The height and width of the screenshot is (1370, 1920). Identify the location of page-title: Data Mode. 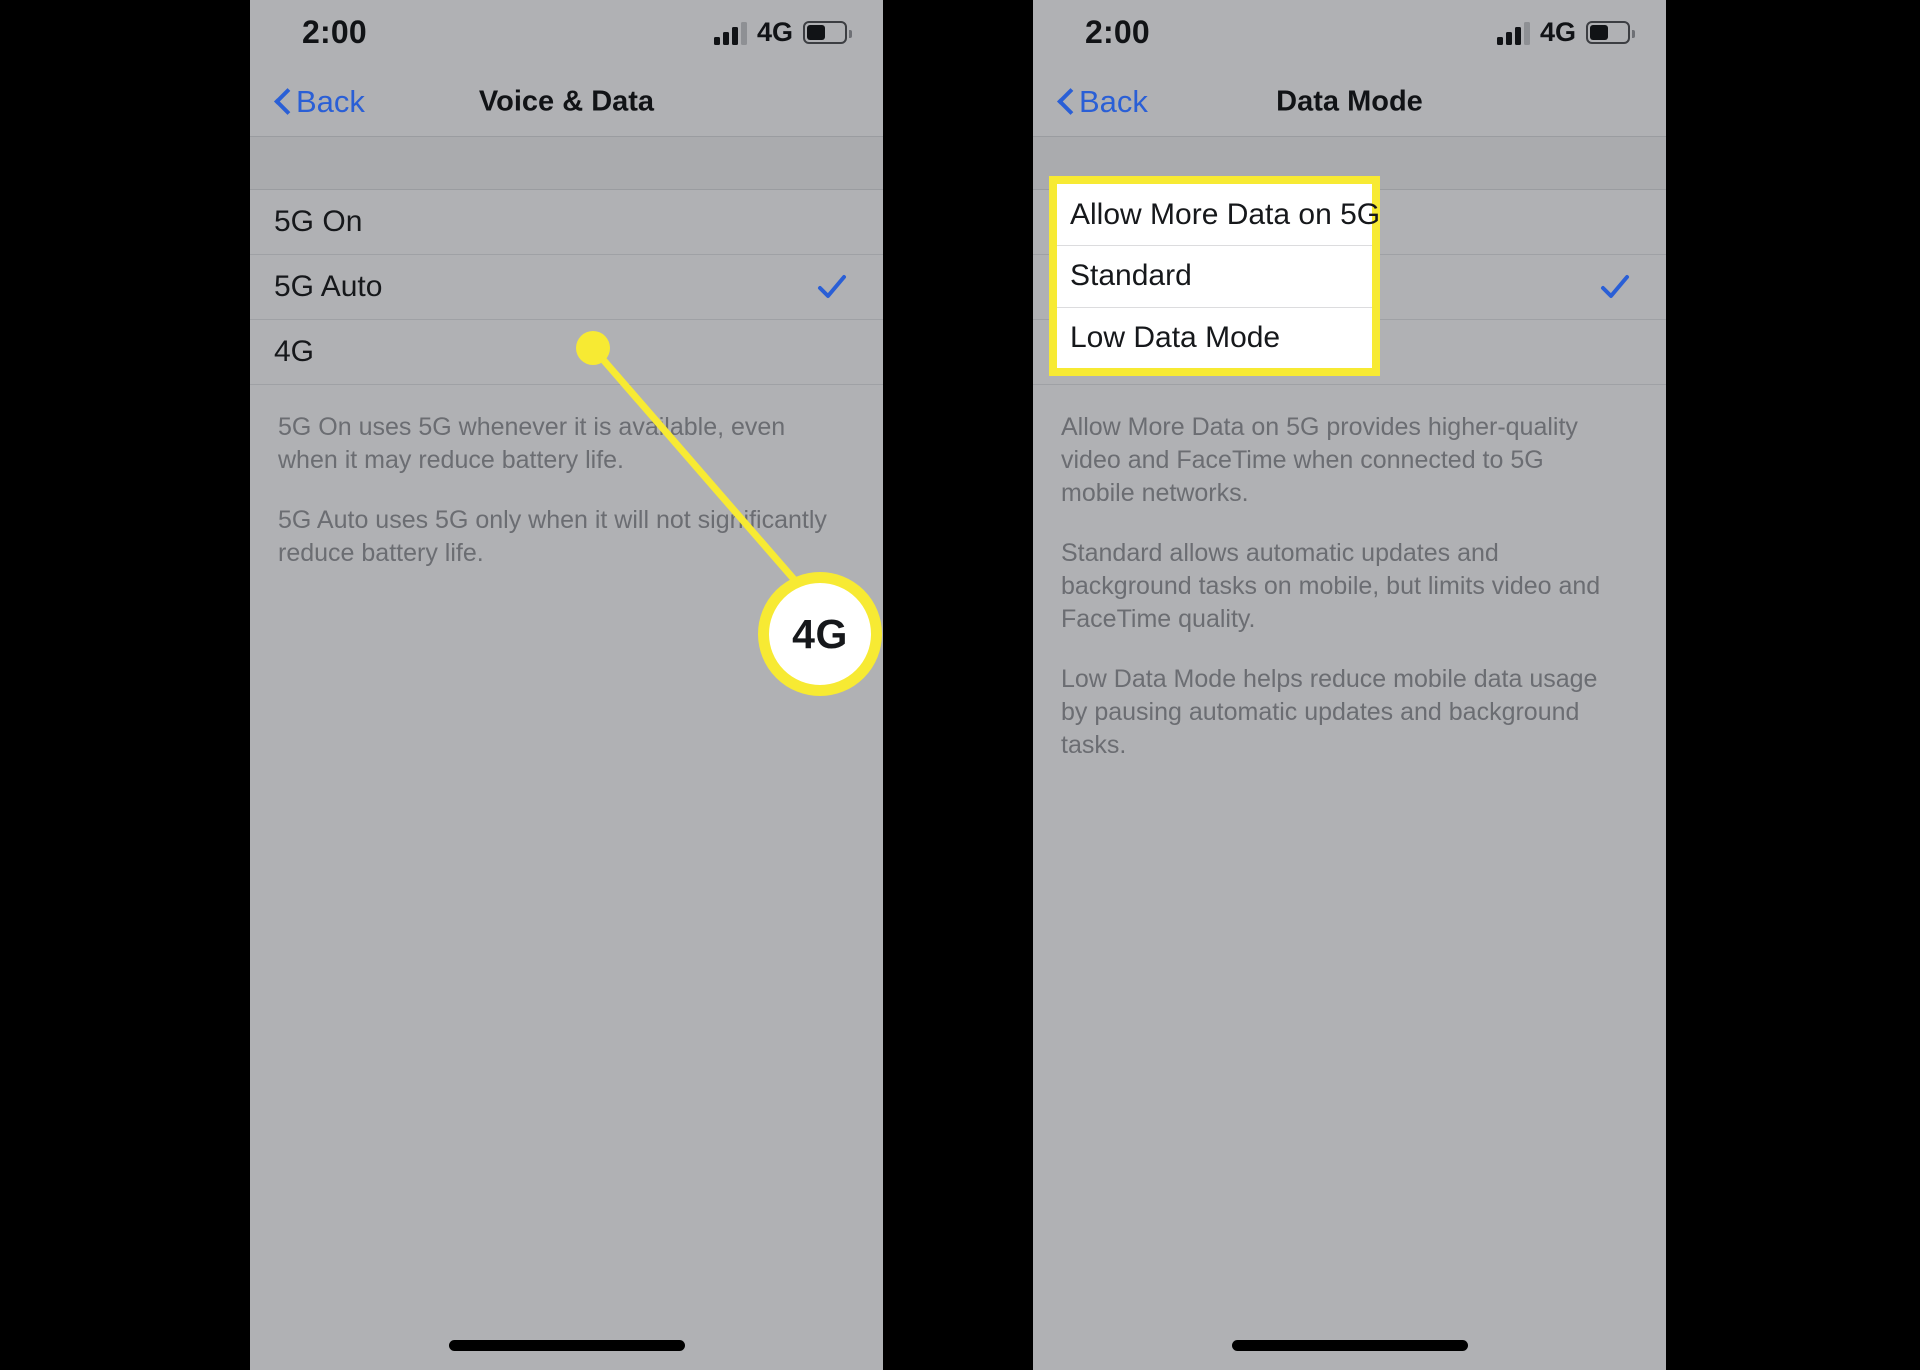
(1349, 101).